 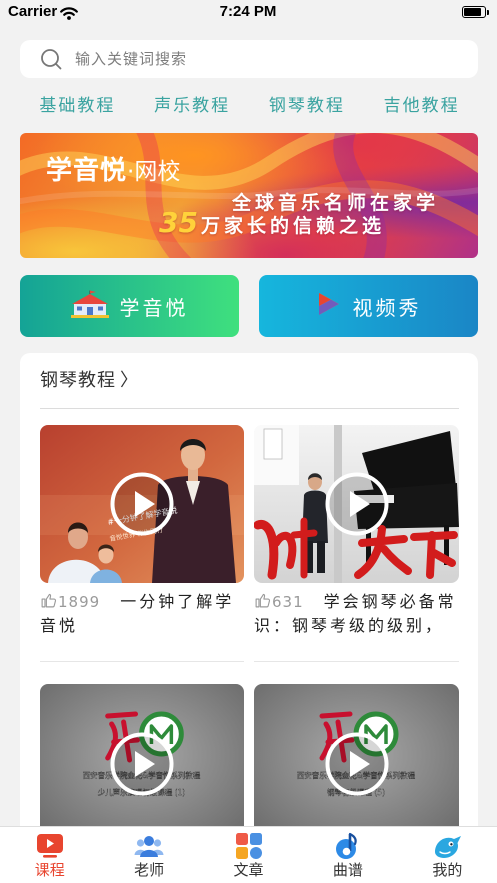 What do you see at coordinates (89, 306) in the screenshot?
I see `school-icon` at bounding box center [89, 306].